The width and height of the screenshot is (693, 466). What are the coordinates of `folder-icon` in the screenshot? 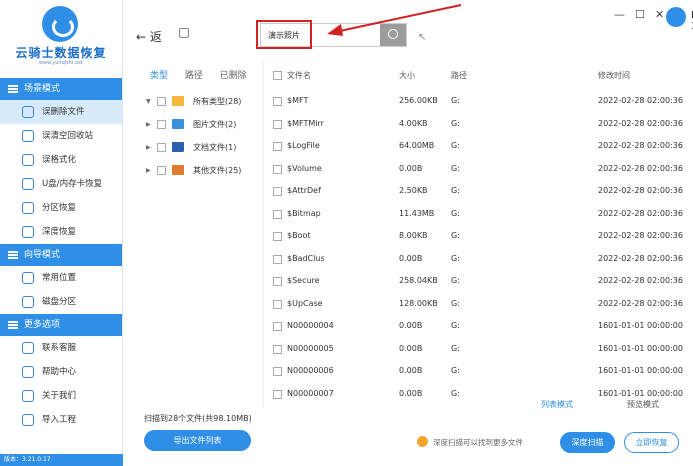 It's located at (178, 101).